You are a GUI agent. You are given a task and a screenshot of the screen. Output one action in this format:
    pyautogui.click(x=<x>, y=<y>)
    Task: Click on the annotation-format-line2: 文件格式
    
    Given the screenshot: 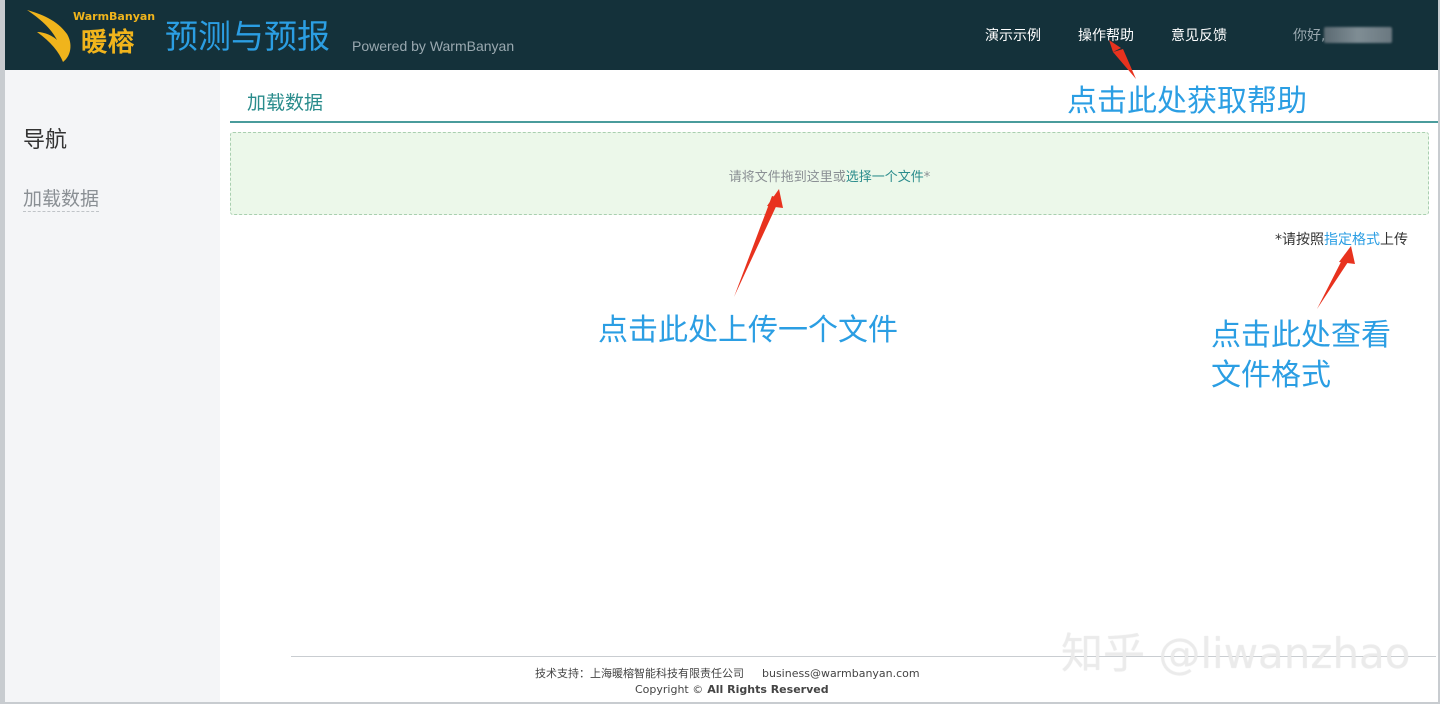 What is the action you would take?
    pyautogui.click(x=1271, y=375)
    